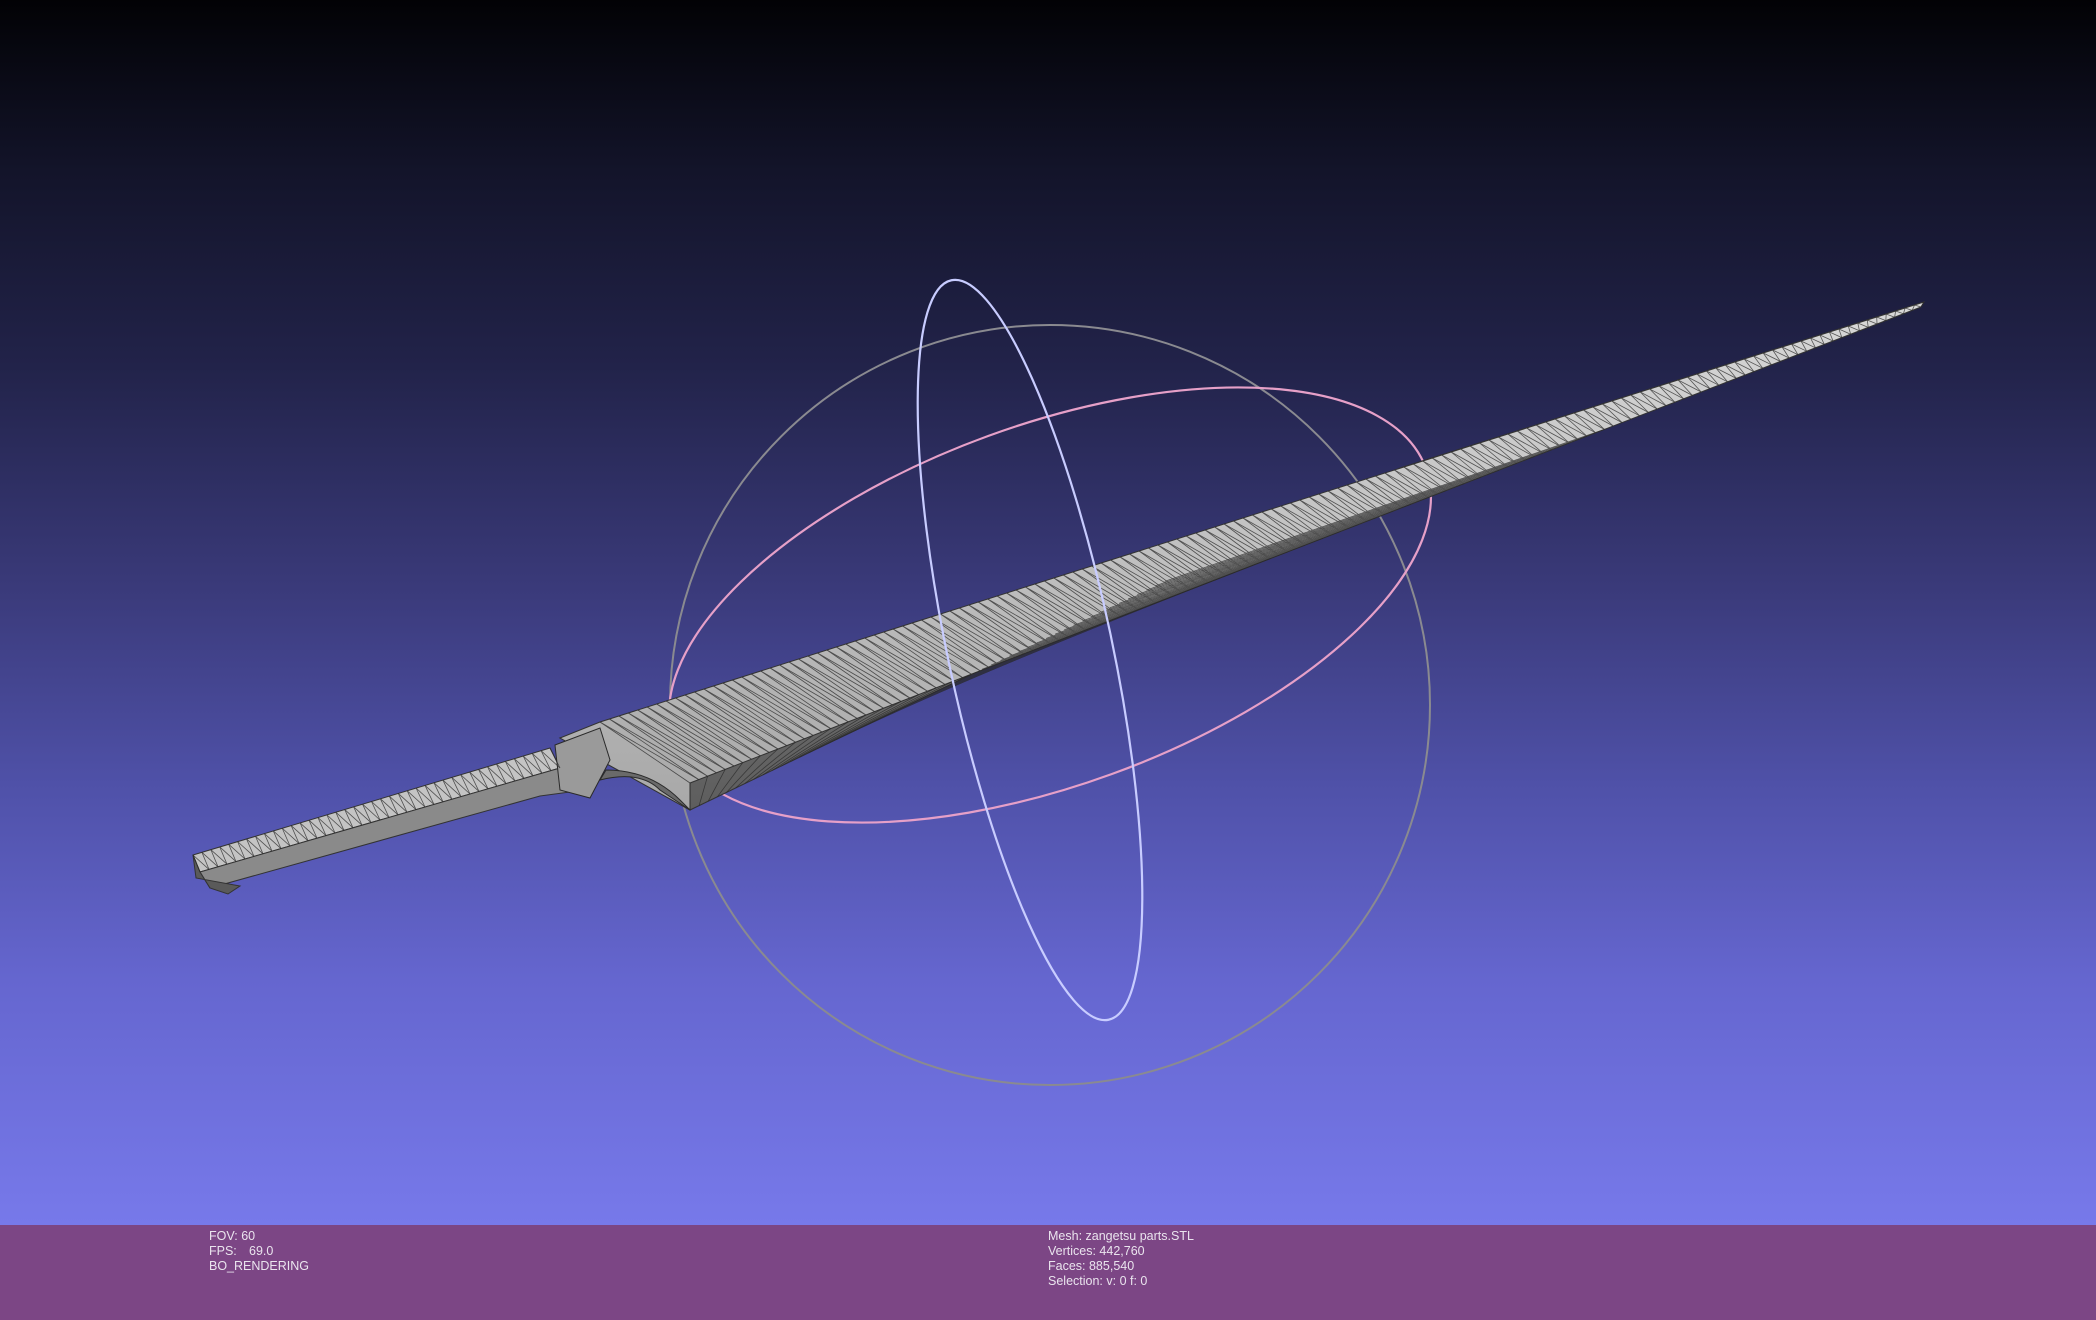  Describe the element at coordinates (1096, 1251) in the screenshot. I see `vertex-count: Vertices: 442,760` at that location.